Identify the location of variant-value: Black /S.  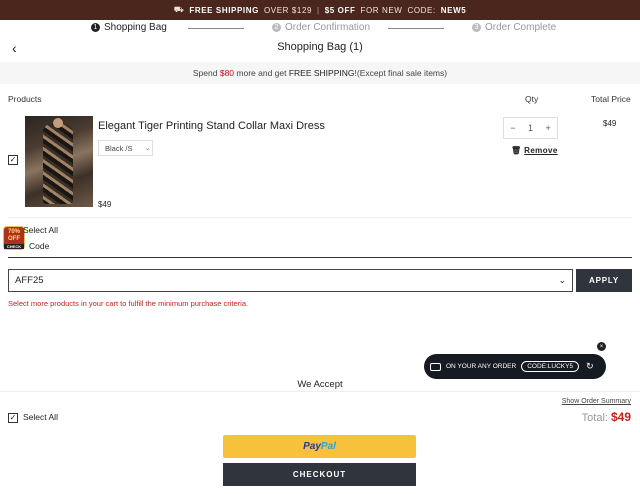
(119, 148).